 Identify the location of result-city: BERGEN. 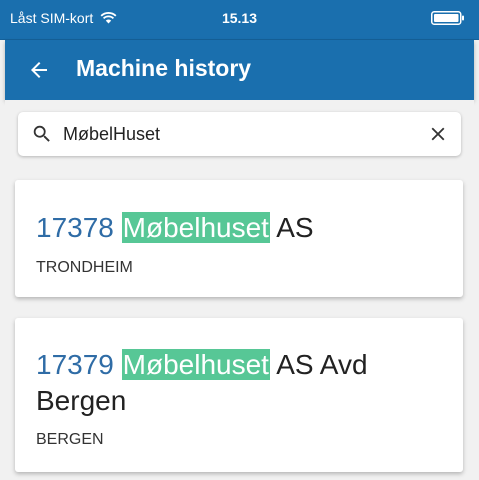
(70, 439).